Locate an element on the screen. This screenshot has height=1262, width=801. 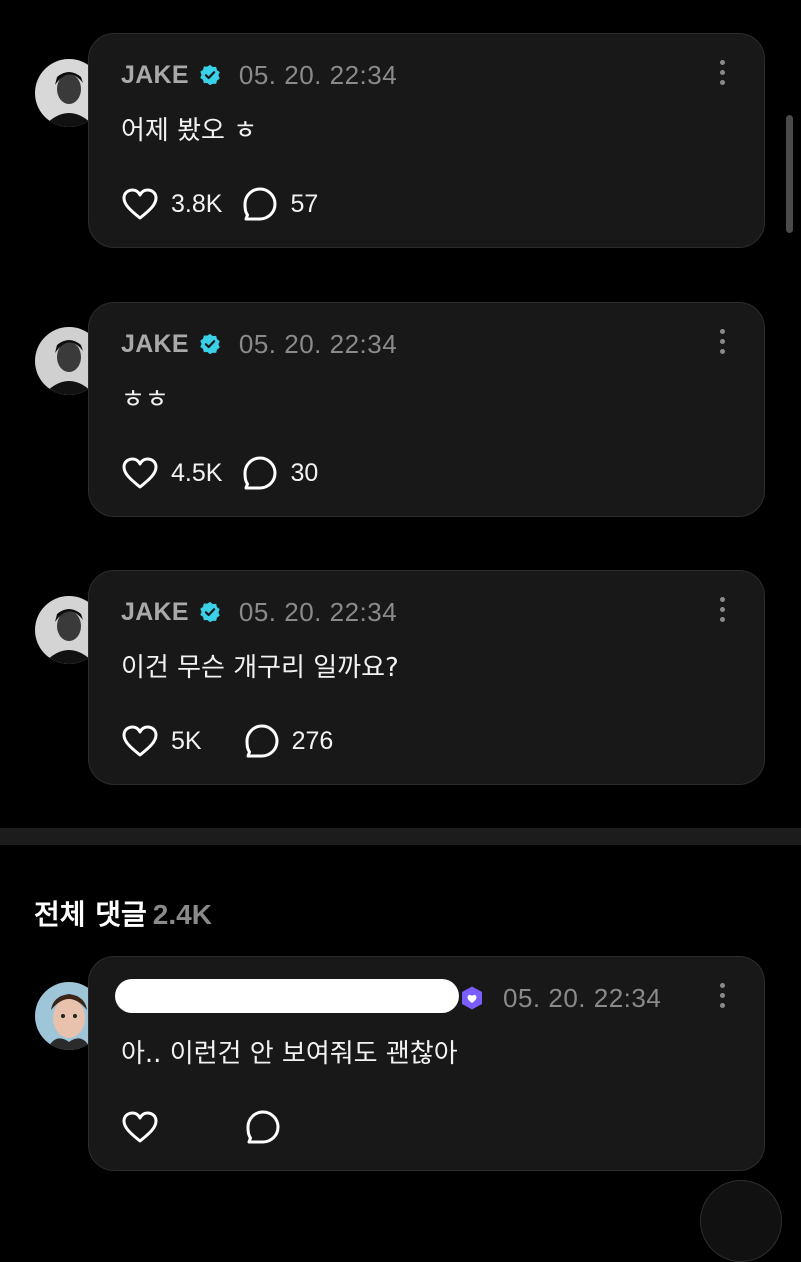
post-card: JAKE 05. 20. 22:34 ㅎㅎ 4.5K 30 is located at coordinates (426, 409).